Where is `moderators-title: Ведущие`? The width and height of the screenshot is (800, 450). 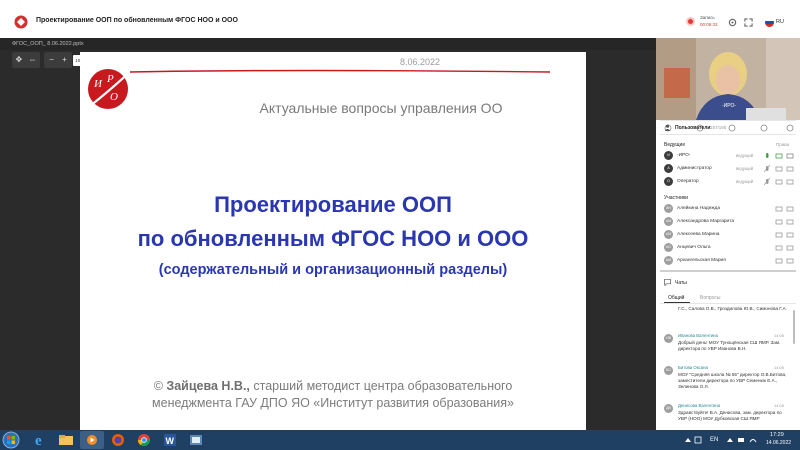 moderators-title: Ведущие is located at coordinates (675, 145).